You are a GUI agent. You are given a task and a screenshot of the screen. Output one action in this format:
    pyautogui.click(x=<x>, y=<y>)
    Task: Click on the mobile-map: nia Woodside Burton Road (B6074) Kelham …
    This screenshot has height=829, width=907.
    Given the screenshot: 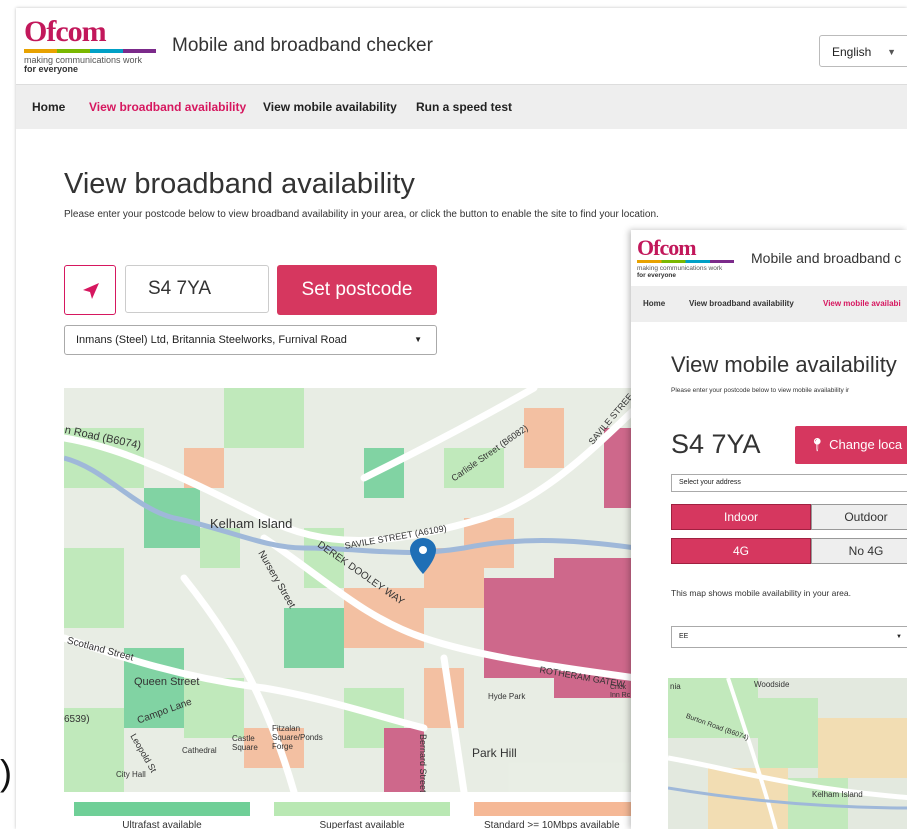 What is the action you would take?
    pyautogui.click(x=787, y=753)
    